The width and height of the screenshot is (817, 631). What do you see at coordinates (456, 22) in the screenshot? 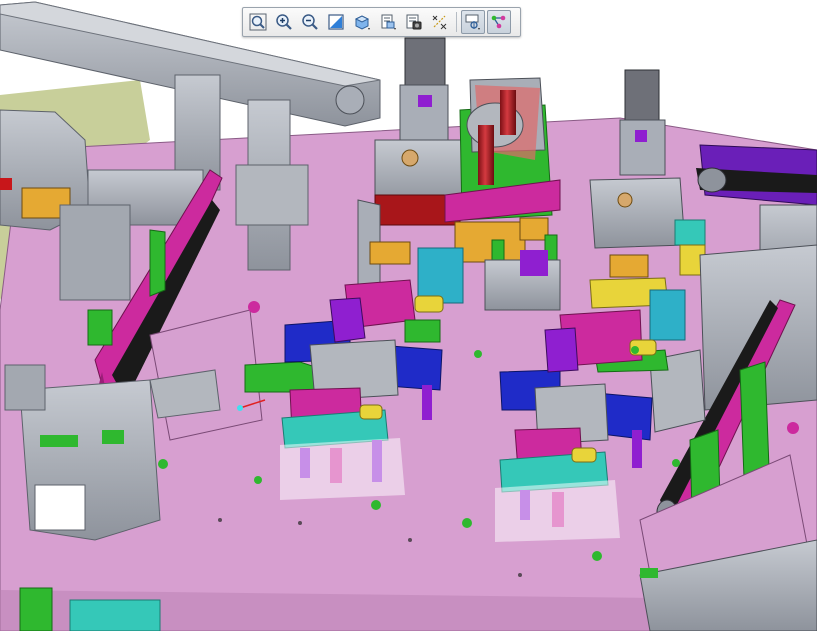
I see `toolbar-separator` at bounding box center [456, 22].